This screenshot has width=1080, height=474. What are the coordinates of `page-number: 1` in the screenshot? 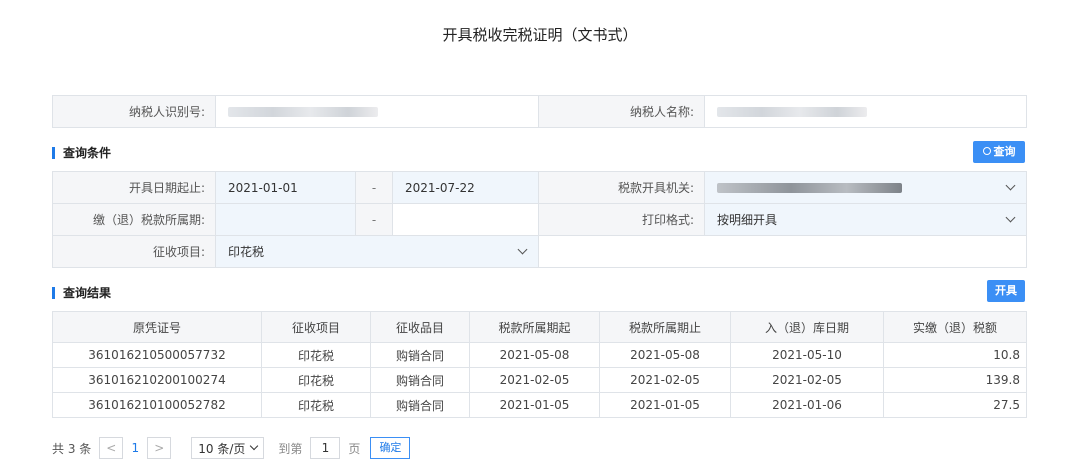 It's located at (135, 448).